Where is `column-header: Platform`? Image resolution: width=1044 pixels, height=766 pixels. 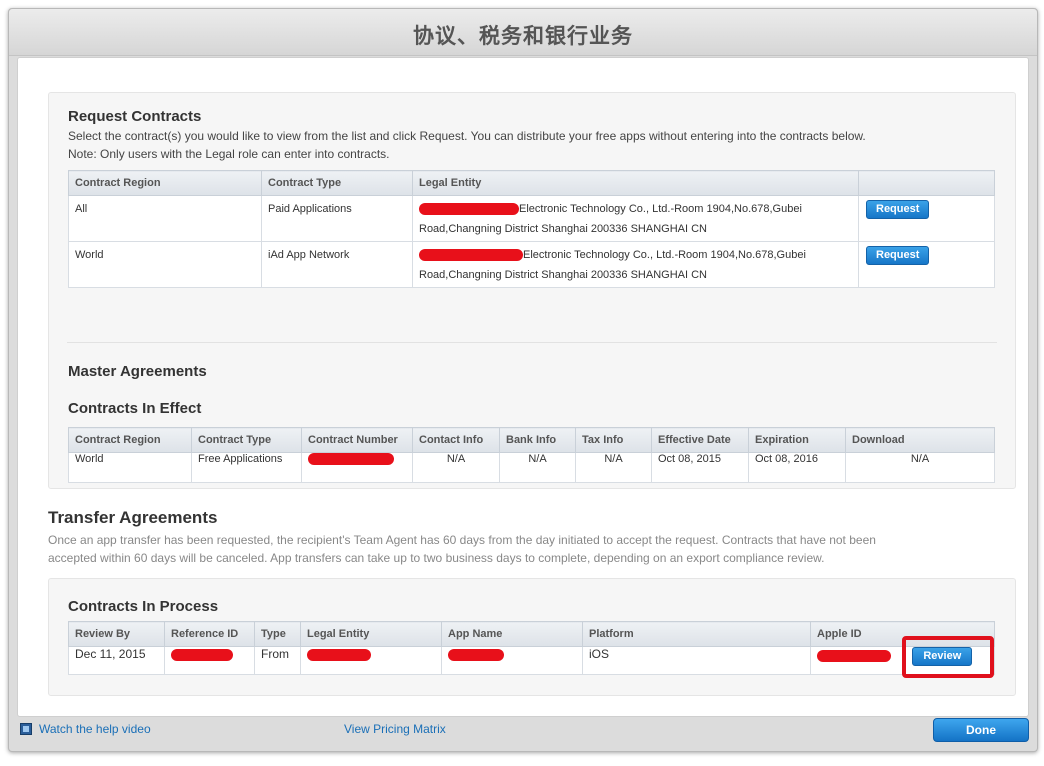 column-header: Platform is located at coordinates (696, 634).